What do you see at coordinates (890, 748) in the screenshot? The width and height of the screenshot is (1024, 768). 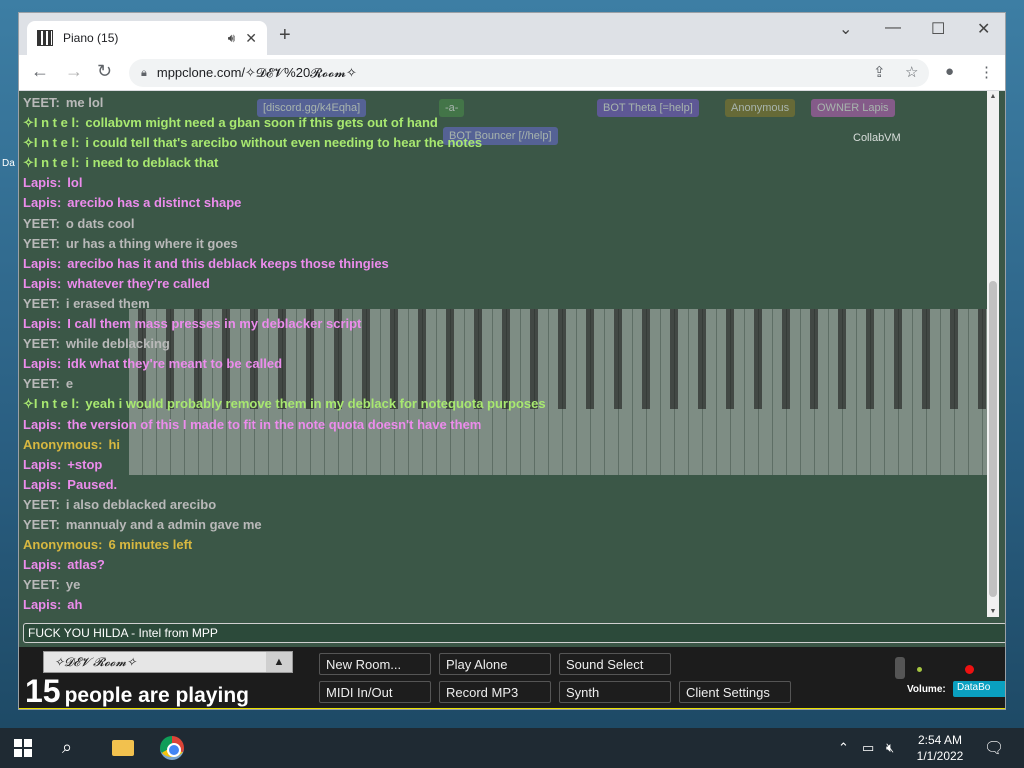 I see `volume-muted-icon: 🔇︎` at bounding box center [890, 748].